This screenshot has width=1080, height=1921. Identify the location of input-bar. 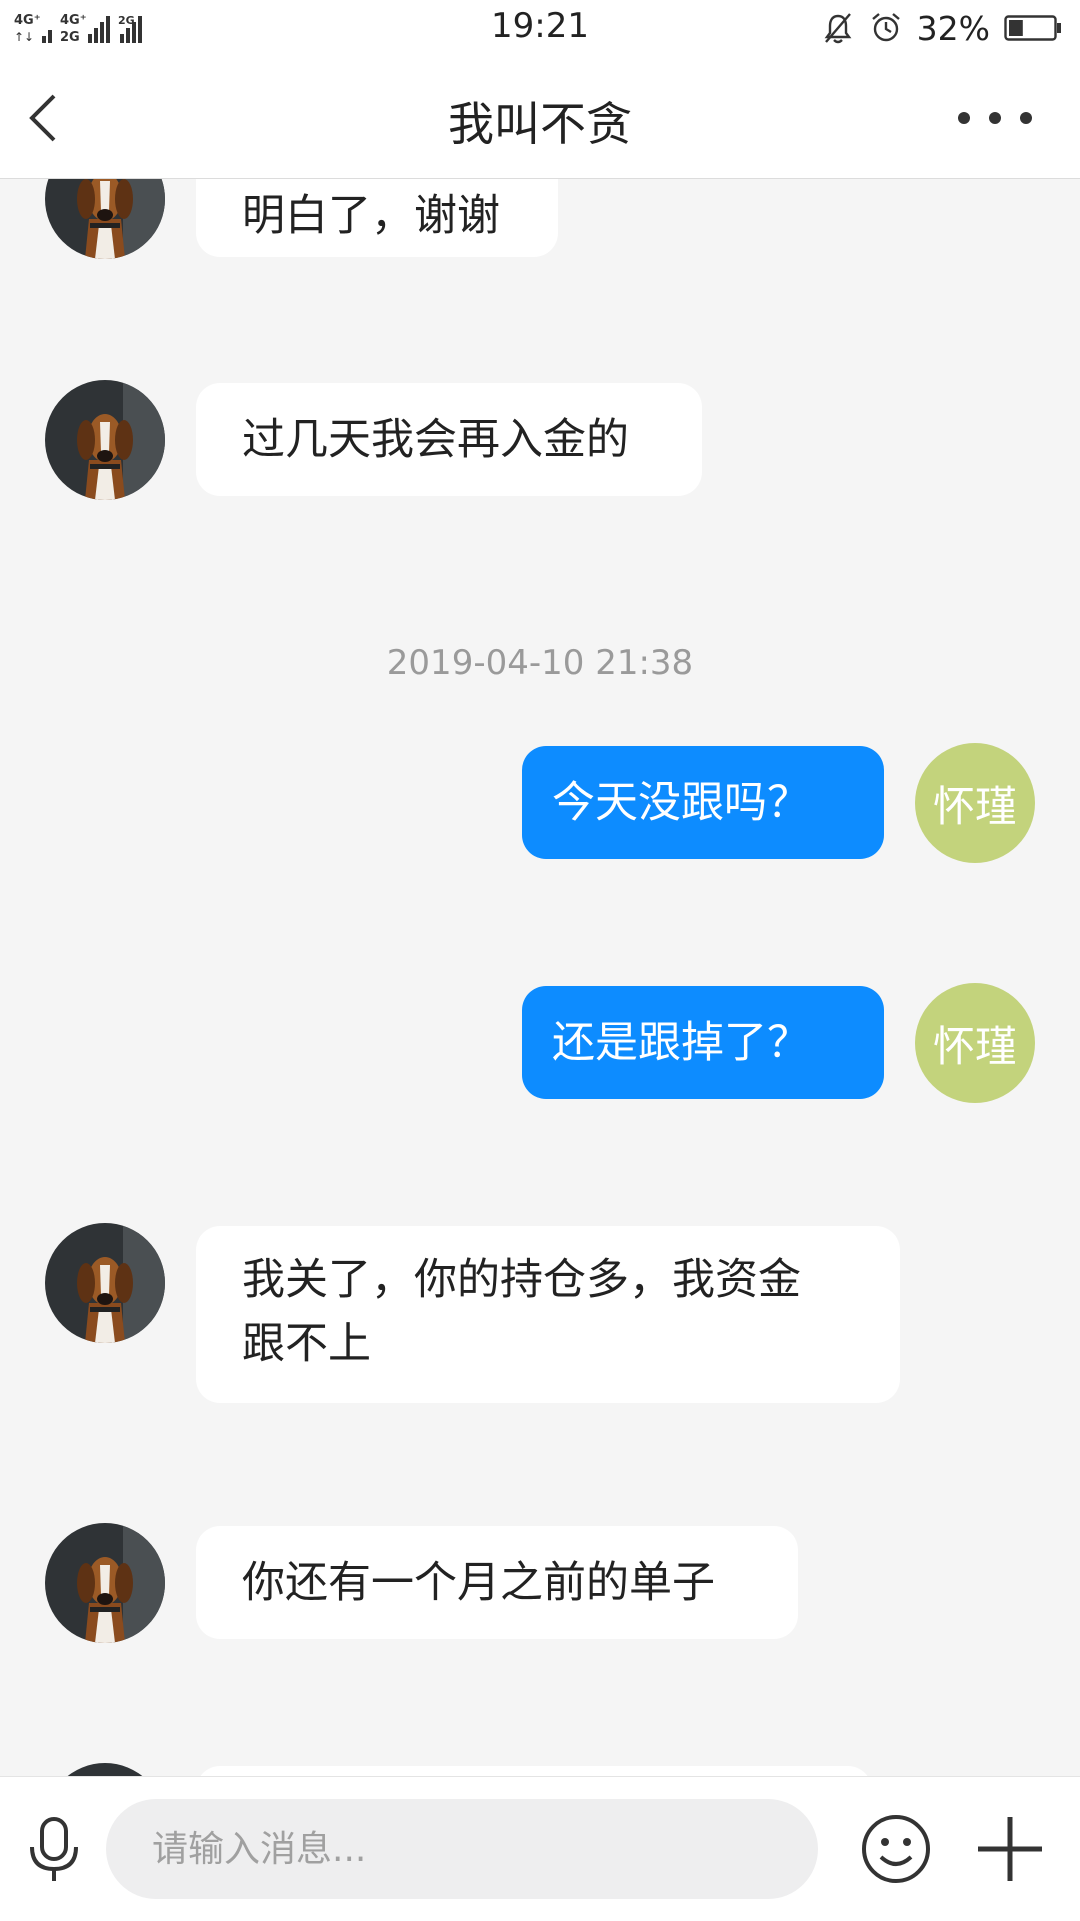
(540, 1848).